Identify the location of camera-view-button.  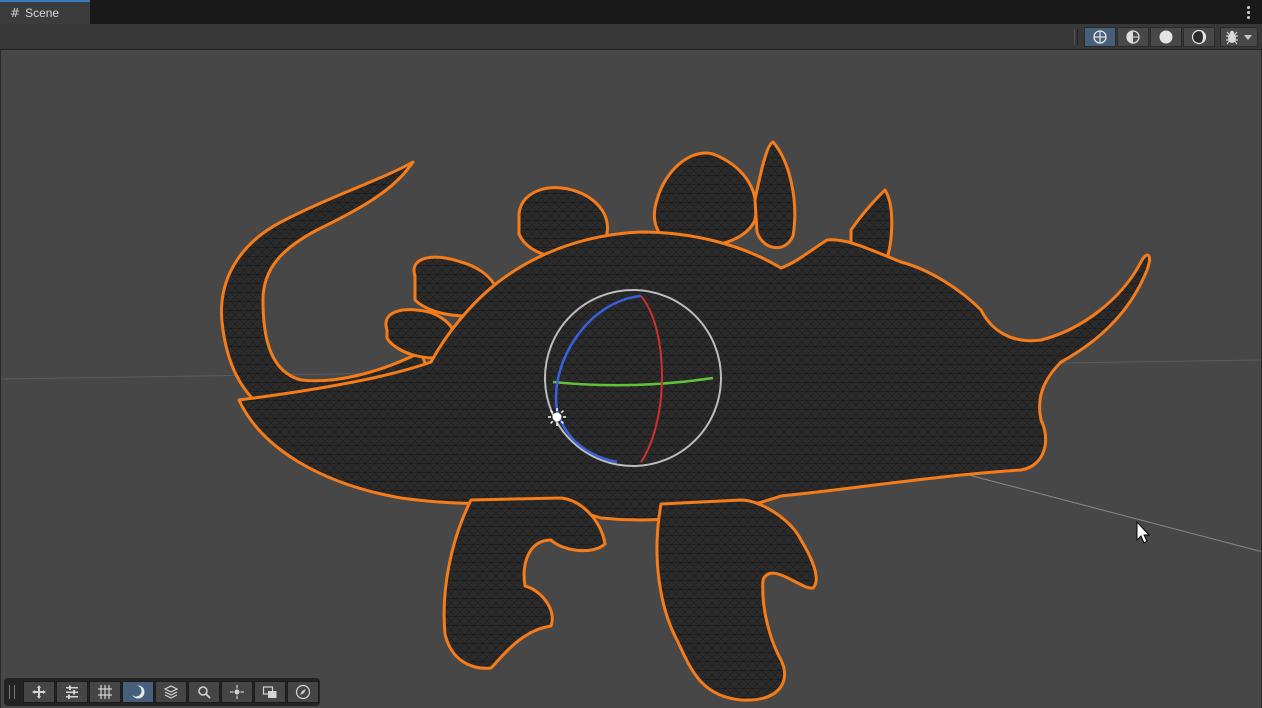
(270, 692).